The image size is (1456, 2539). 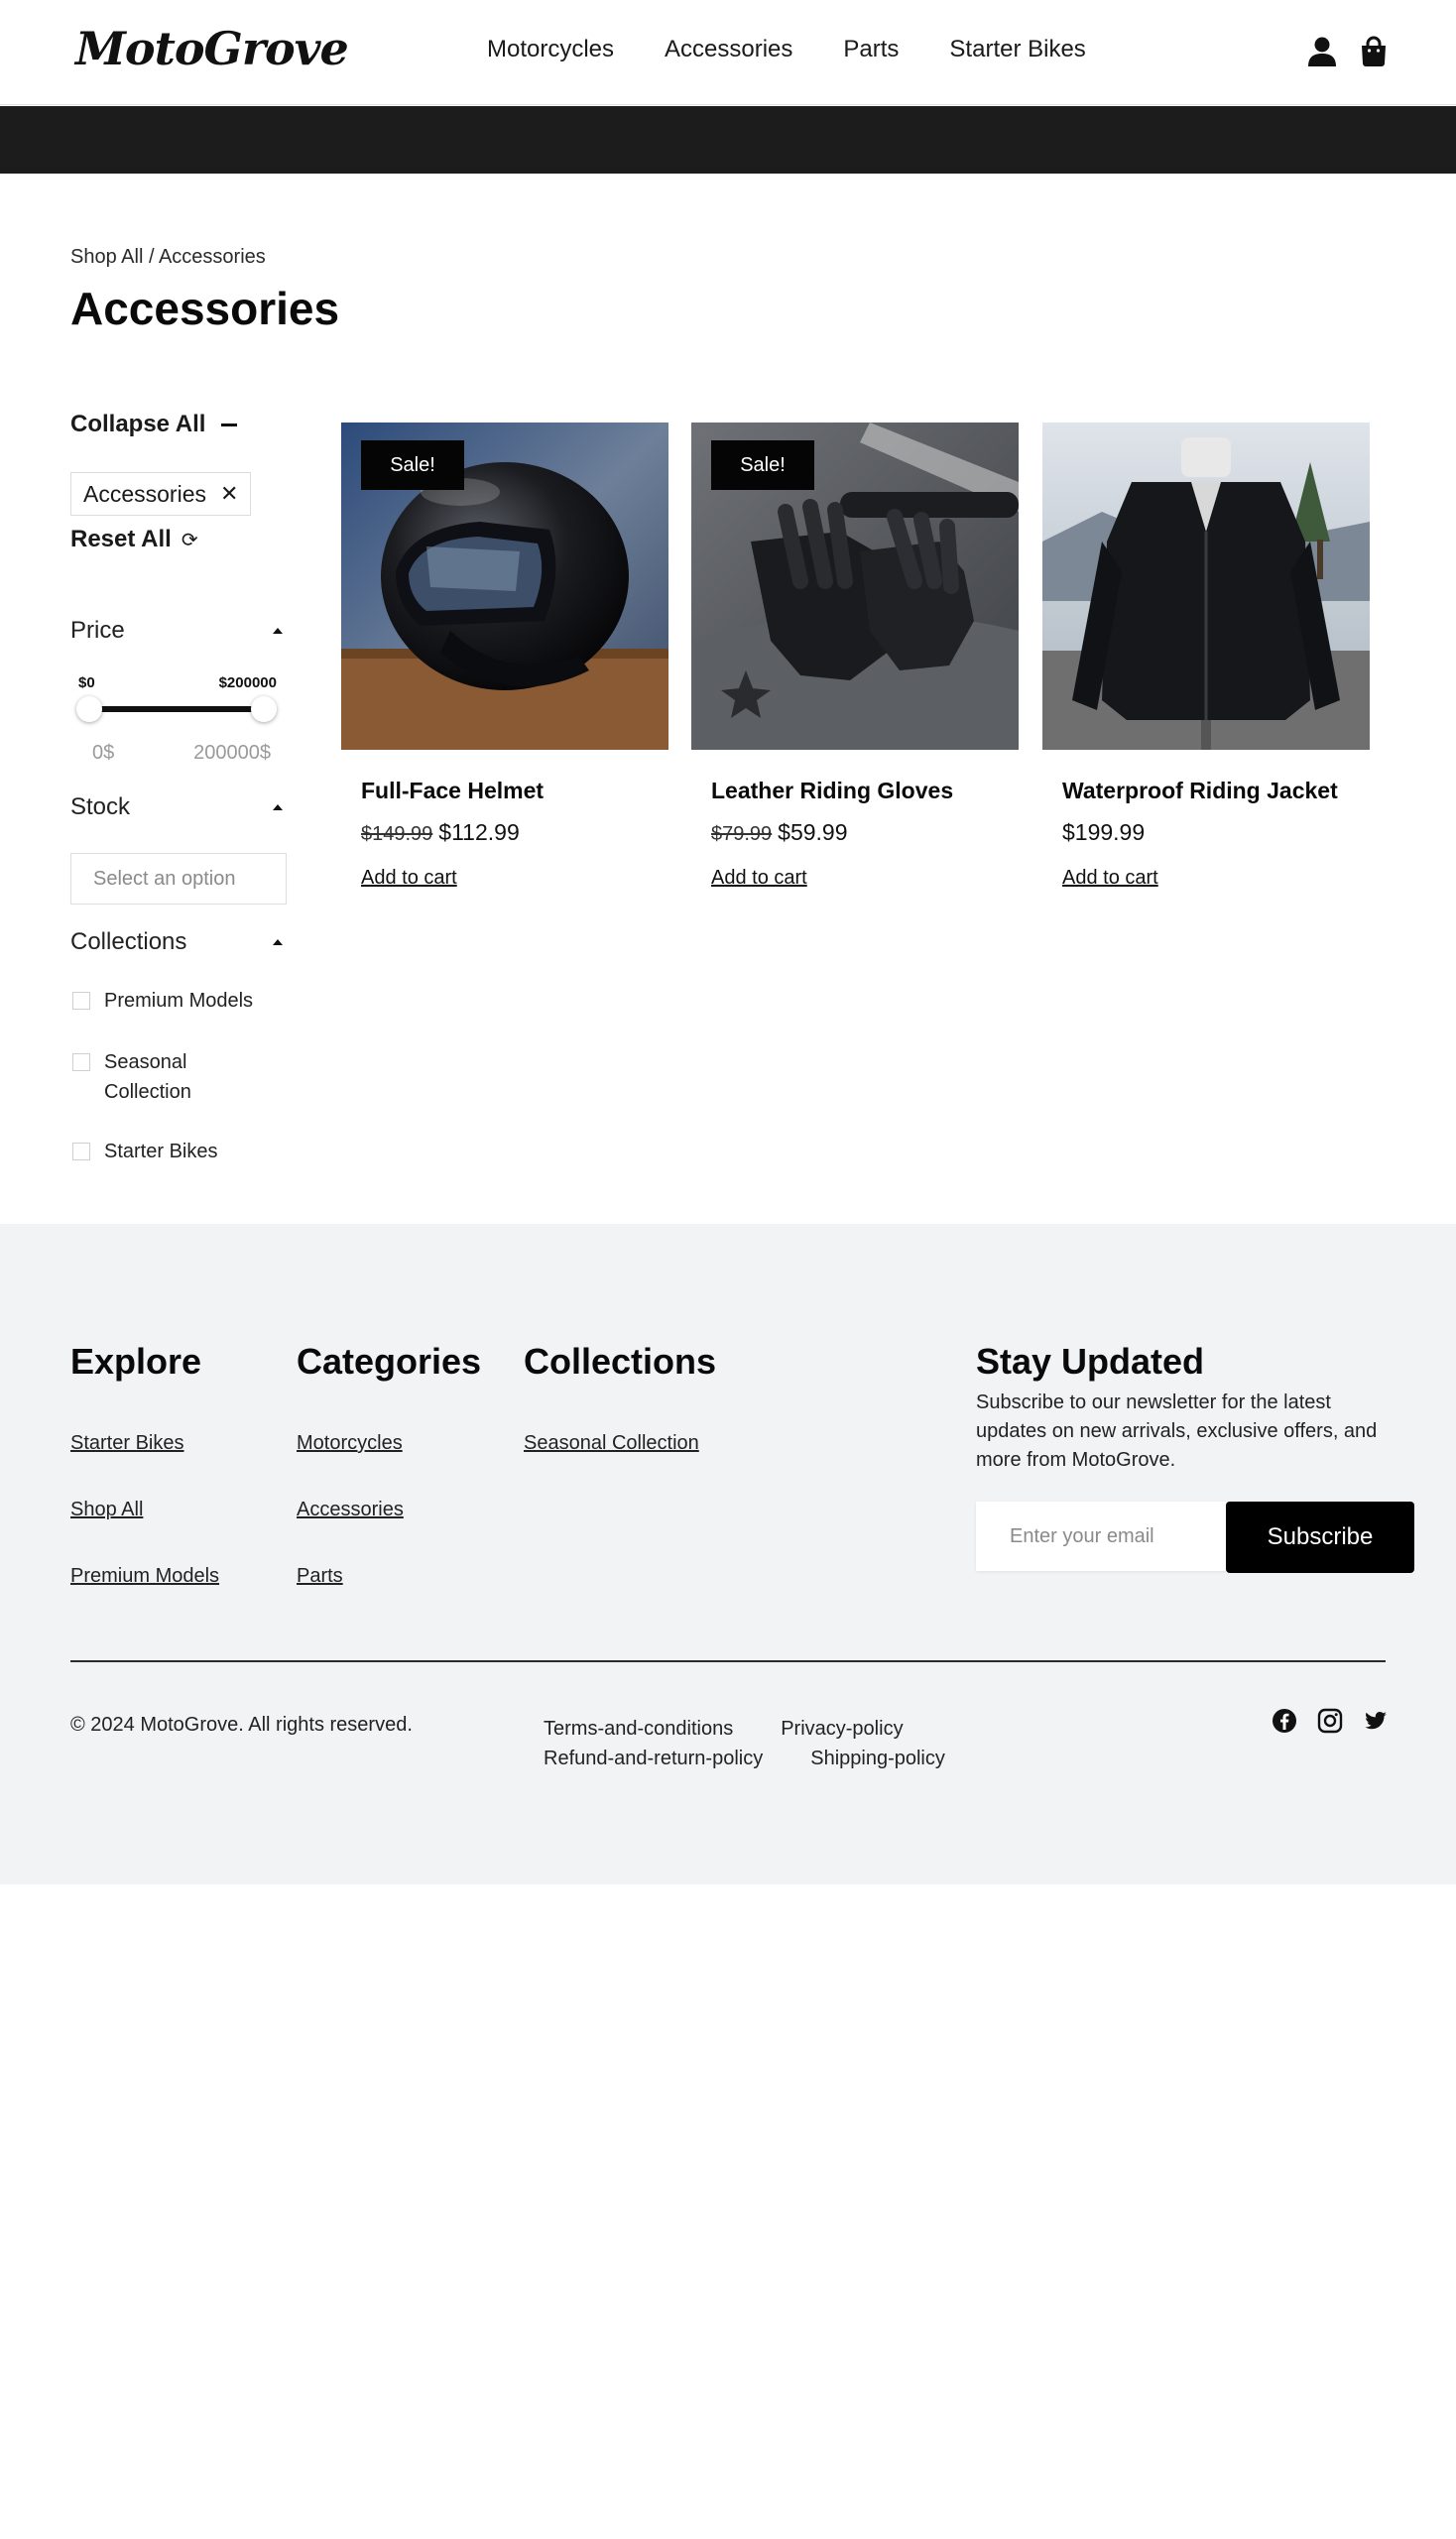 What do you see at coordinates (762, 465) in the screenshot?
I see `sale-badge: Sale!` at bounding box center [762, 465].